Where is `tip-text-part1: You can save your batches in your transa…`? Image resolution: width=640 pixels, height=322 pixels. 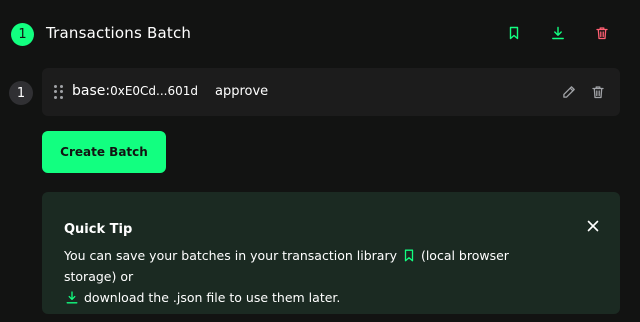 tip-text-part1: You can save your batches in your transa… is located at coordinates (230, 255).